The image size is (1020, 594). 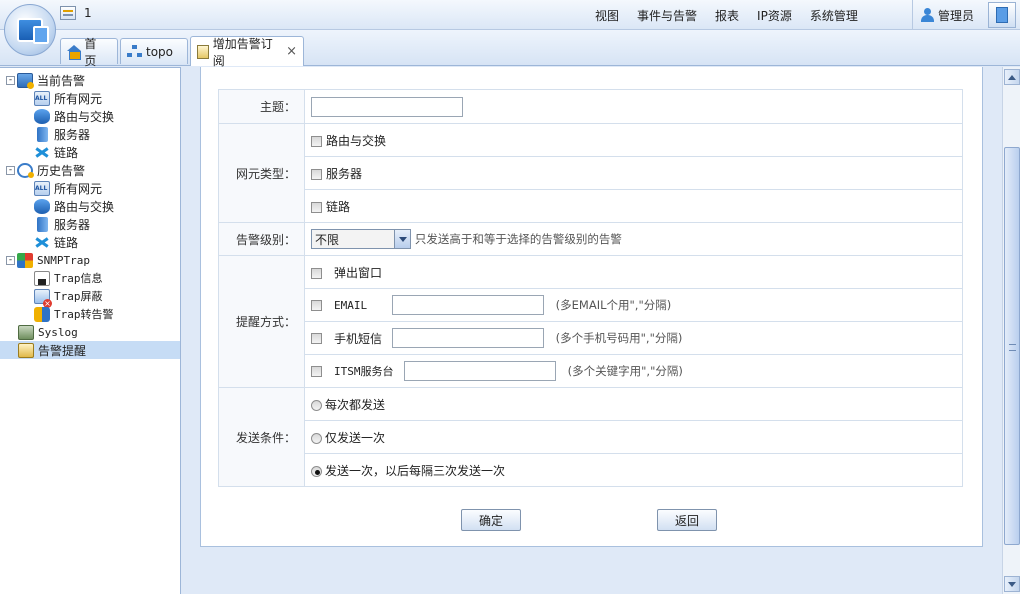 I want to click on menu-reports: 报表, so click(x=727, y=15).